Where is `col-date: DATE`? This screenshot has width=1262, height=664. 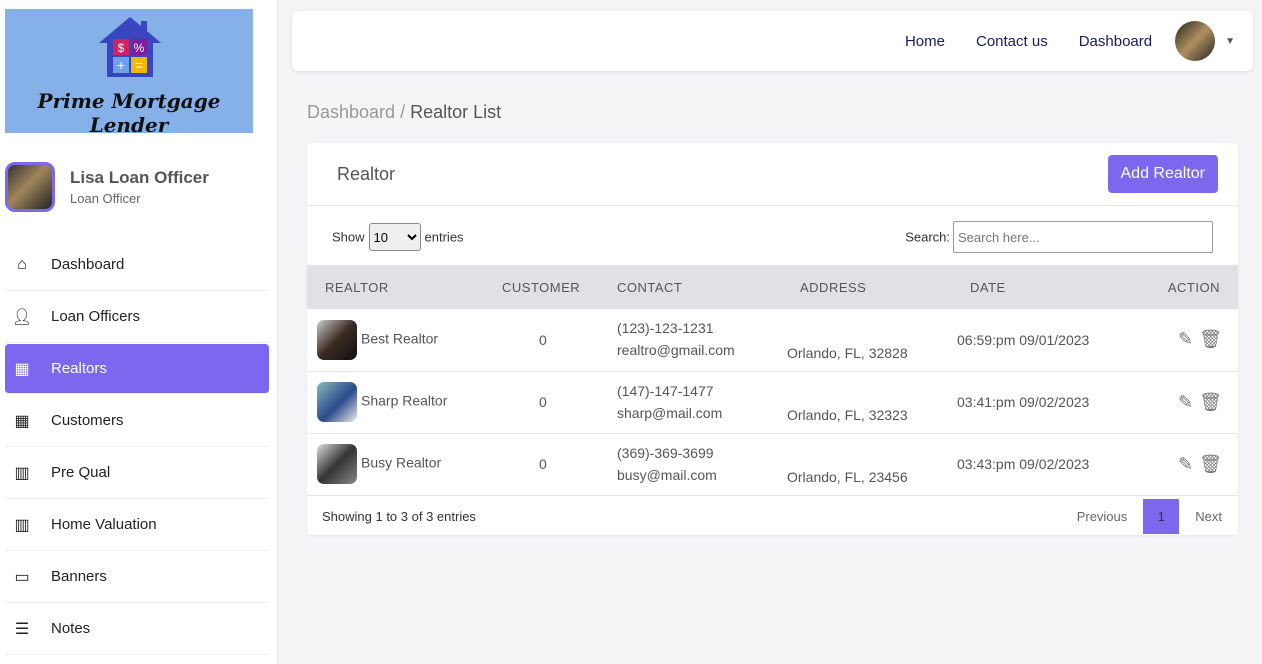 col-date: DATE is located at coordinates (1047, 287).